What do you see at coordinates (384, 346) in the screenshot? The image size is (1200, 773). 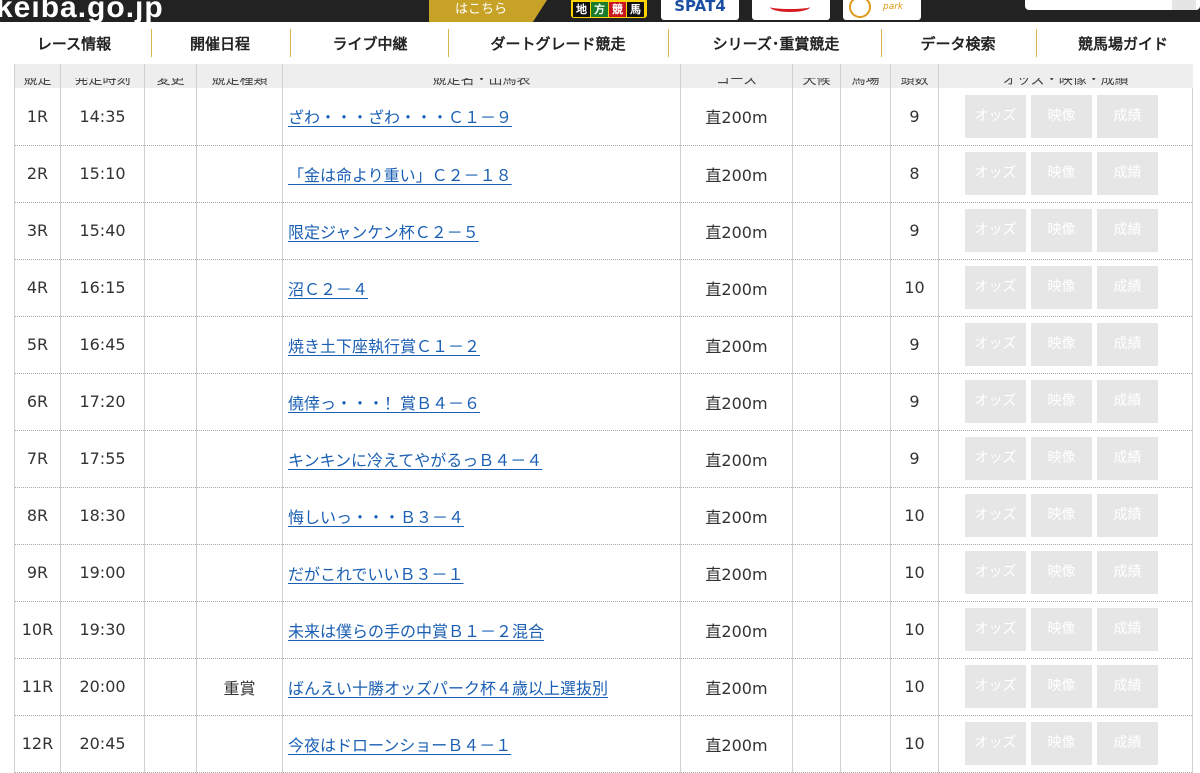 I see `race-name-link: 焼き土下座執行賞Ｃ１－２` at bounding box center [384, 346].